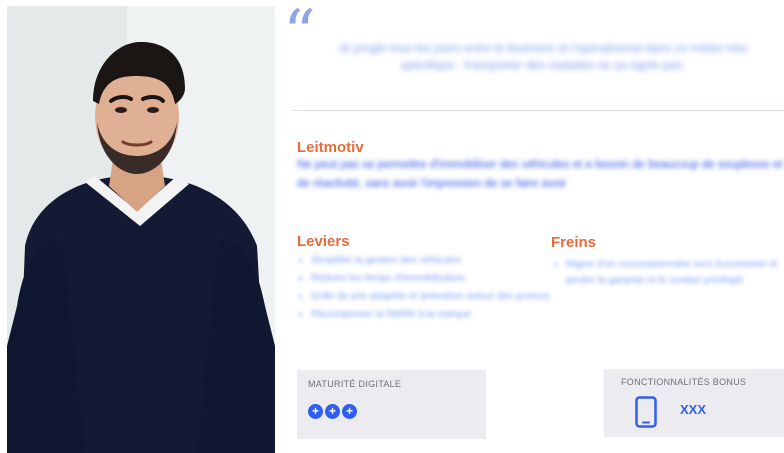 The height and width of the screenshot is (453, 784). I want to click on leviers-heading: Leviers, so click(323, 241).